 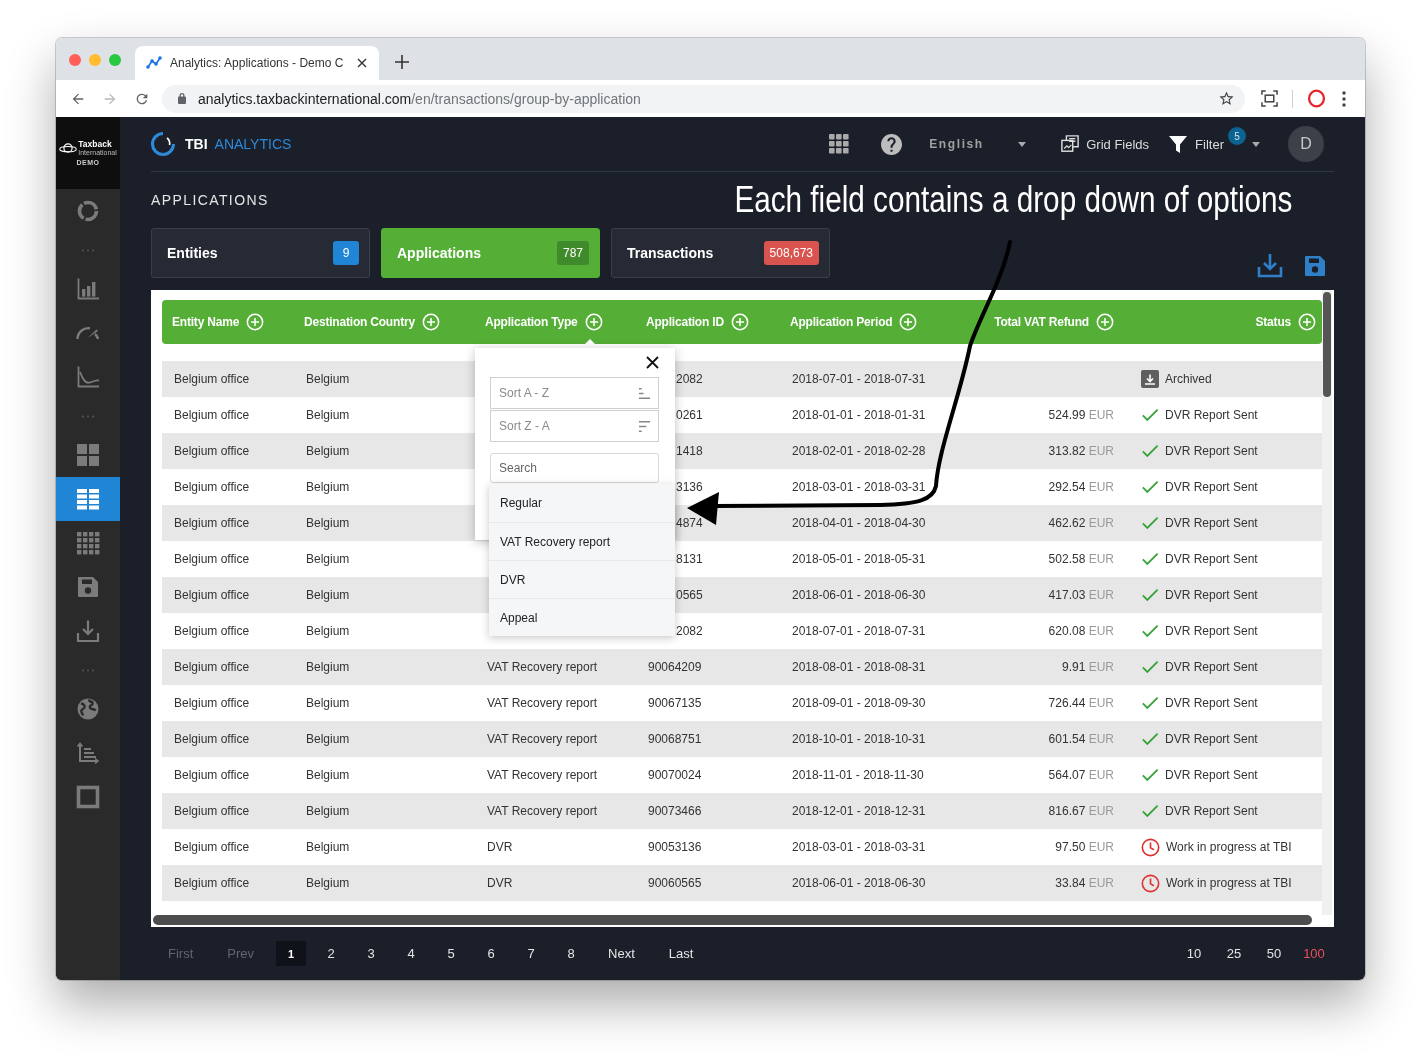 I want to click on apps-grid-icon, so click(x=839, y=144).